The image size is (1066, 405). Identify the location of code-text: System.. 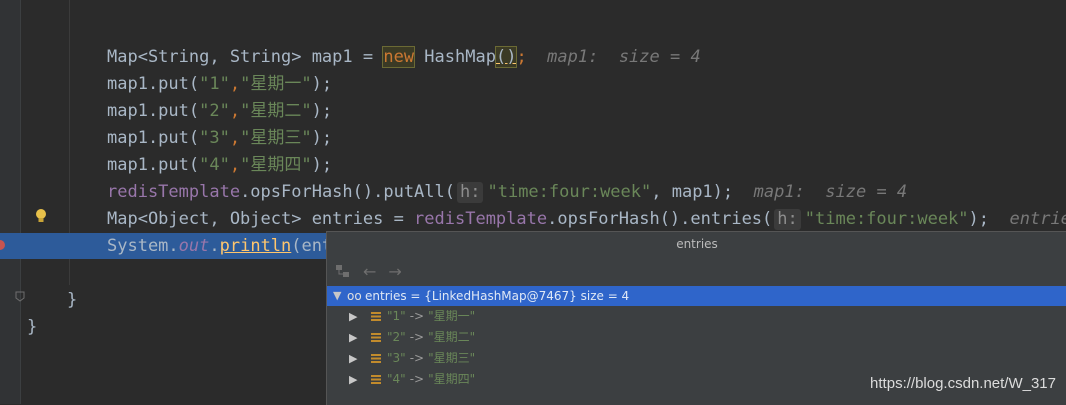
(143, 246).